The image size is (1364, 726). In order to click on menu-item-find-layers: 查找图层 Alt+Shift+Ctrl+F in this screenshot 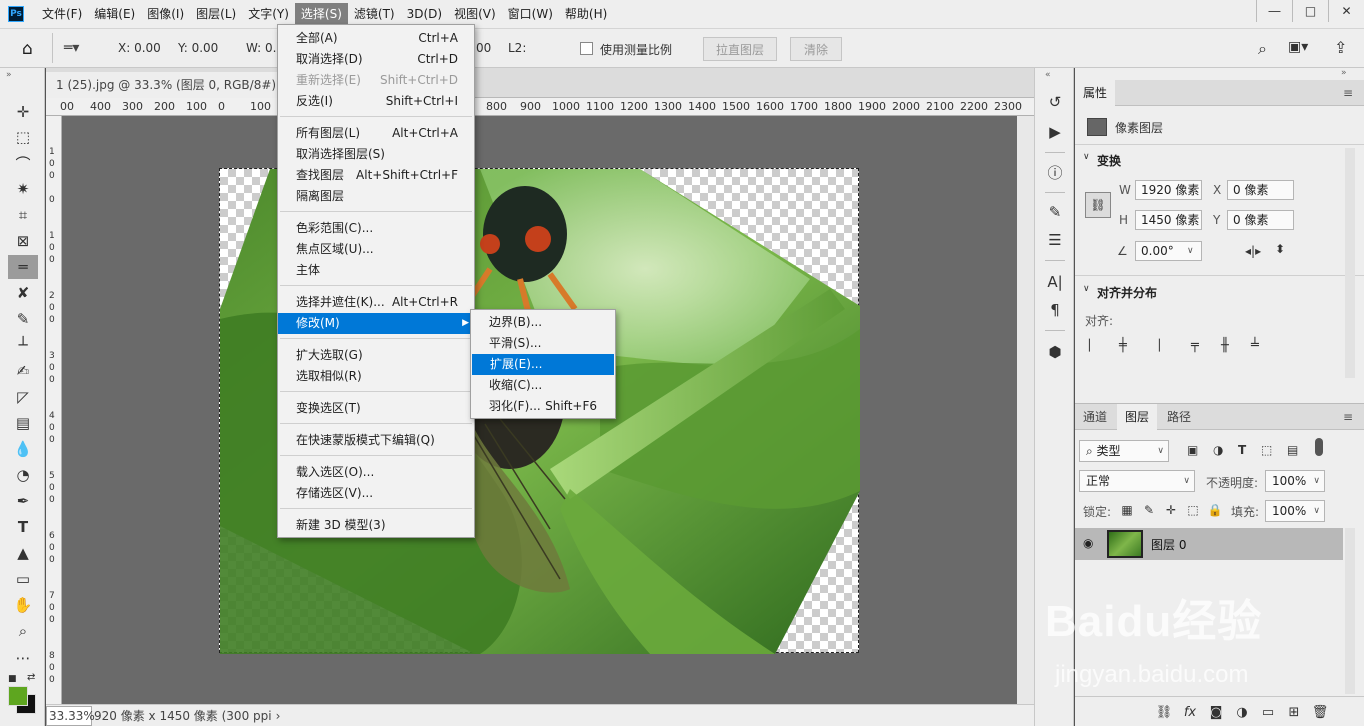, I will do `click(376, 175)`.